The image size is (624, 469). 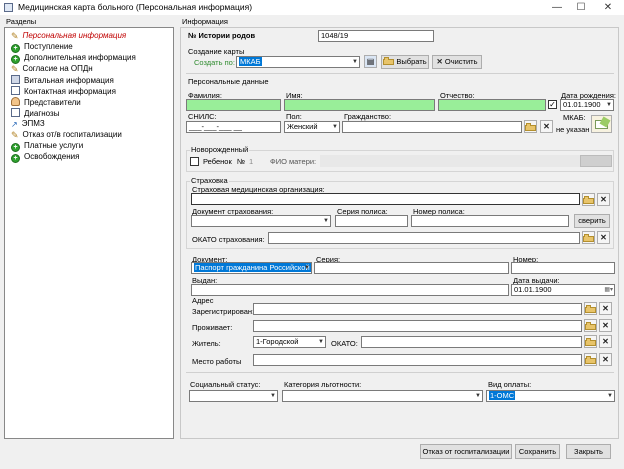 What do you see at coordinates (603, 199) in the screenshot?
I see `insurer-clear-button: ✕` at bounding box center [603, 199].